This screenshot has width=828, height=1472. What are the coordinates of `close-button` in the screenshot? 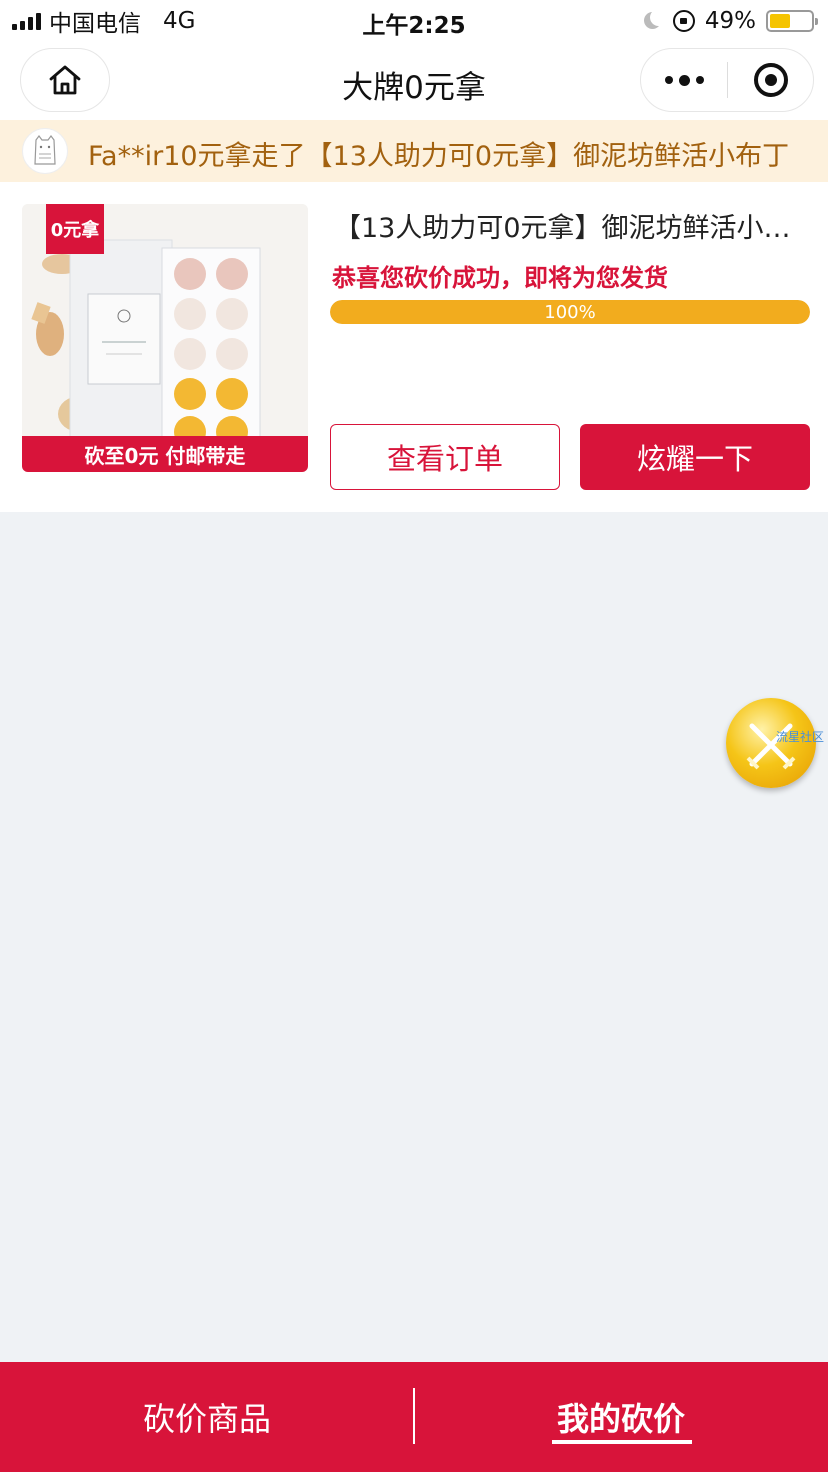 It's located at (770, 80).